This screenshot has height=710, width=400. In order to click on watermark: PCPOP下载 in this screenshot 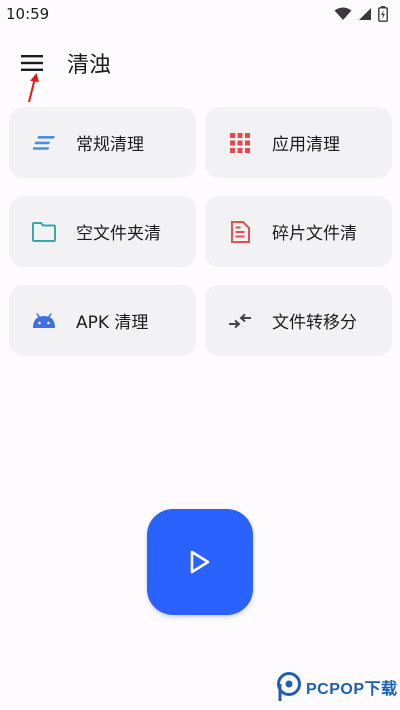, I will do `click(337, 687)`.